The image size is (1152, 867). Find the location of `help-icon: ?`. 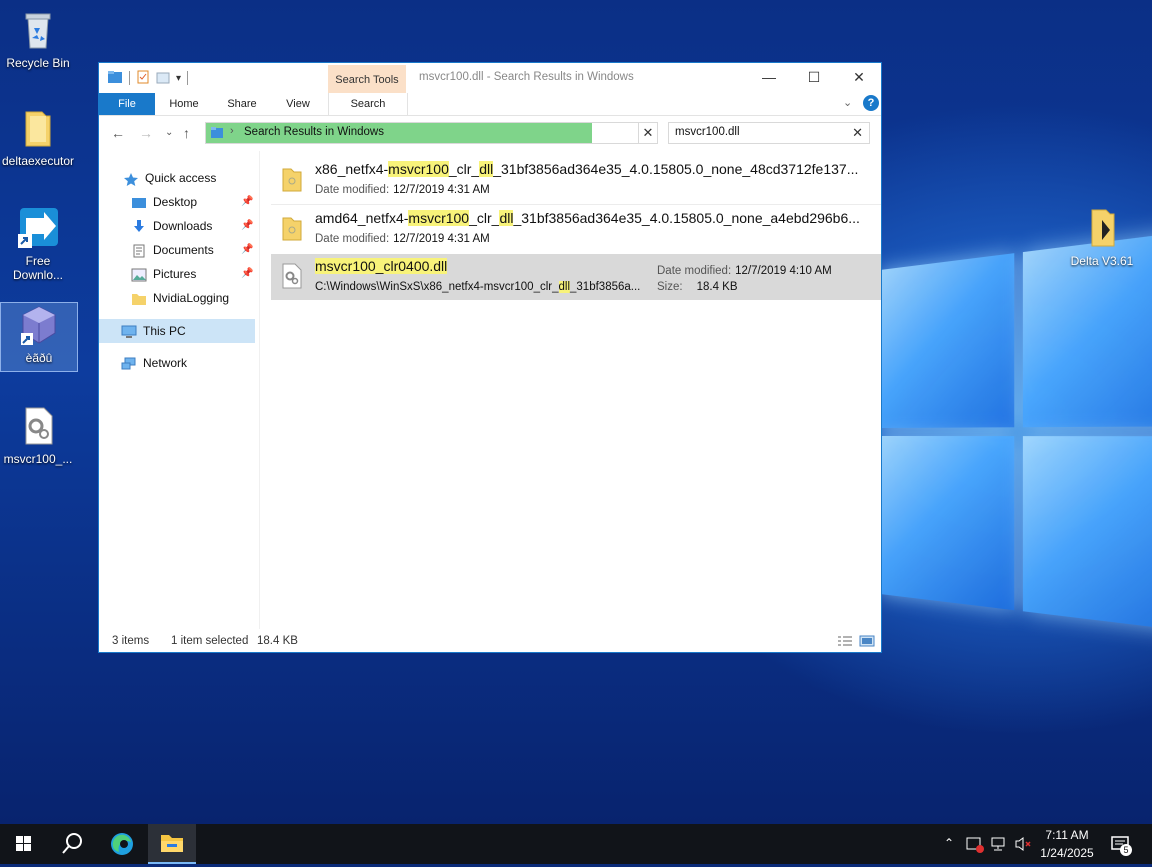

help-icon: ? is located at coordinates (871, 103).